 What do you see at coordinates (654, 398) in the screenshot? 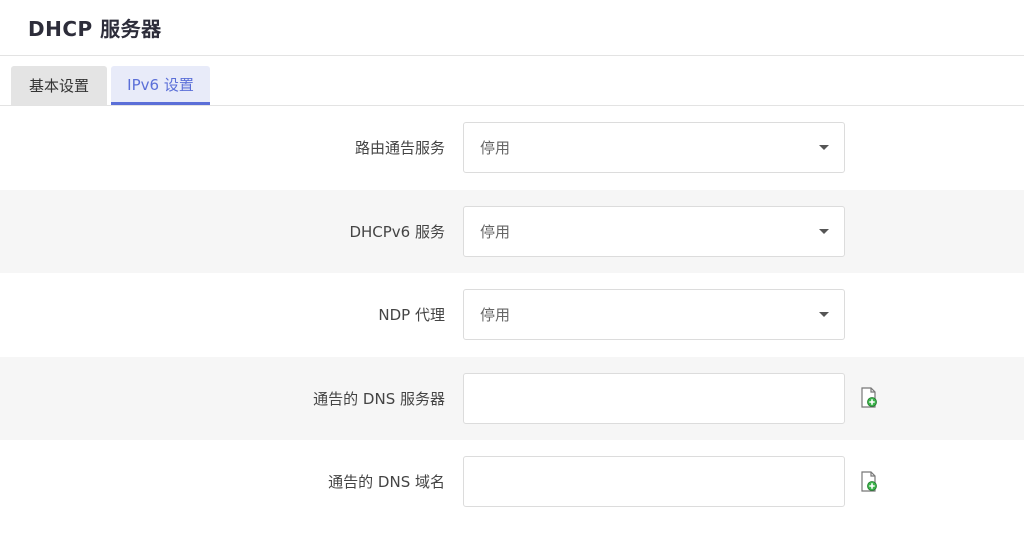
I see `dns-server-input` at bounding box center [654, 398].